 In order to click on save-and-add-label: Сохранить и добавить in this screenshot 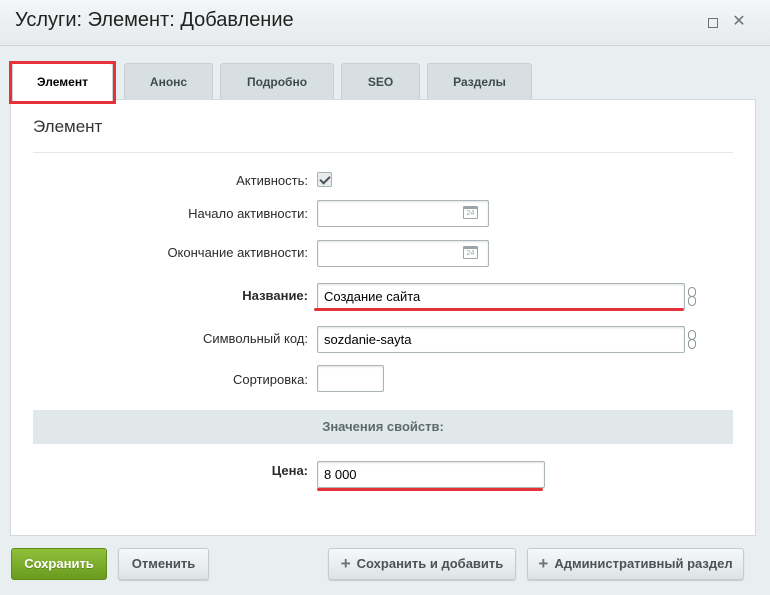, I will do `click(430, 563)`.